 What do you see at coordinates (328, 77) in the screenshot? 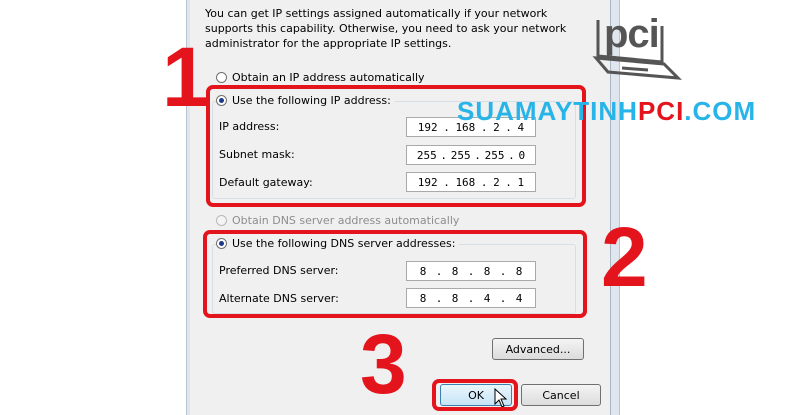
I see `obtain-ip-auto-label: Obtain an IP address automatically` at bounding box center [328, 77].